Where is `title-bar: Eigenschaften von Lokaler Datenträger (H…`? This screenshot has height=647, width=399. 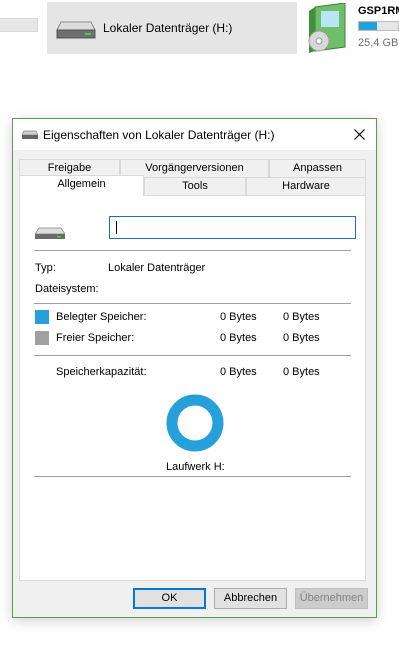 title-bar: Eigenschaften von Lokaler Datenträger (H… is located at coordinates (194, 134).